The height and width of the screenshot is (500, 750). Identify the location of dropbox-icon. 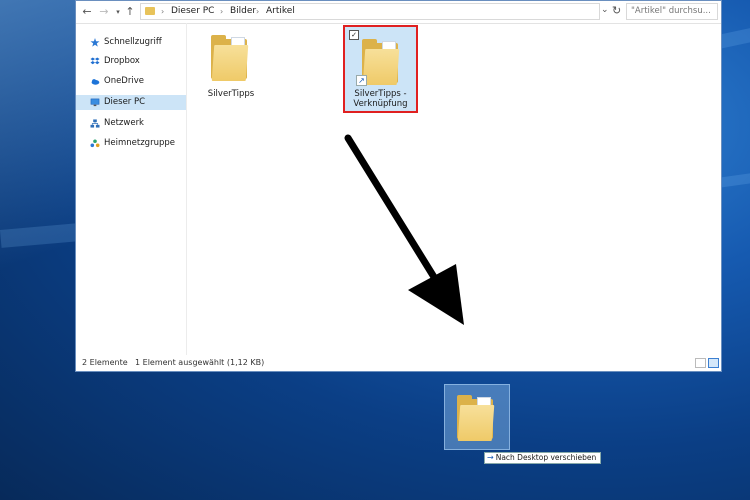
(95, 61).